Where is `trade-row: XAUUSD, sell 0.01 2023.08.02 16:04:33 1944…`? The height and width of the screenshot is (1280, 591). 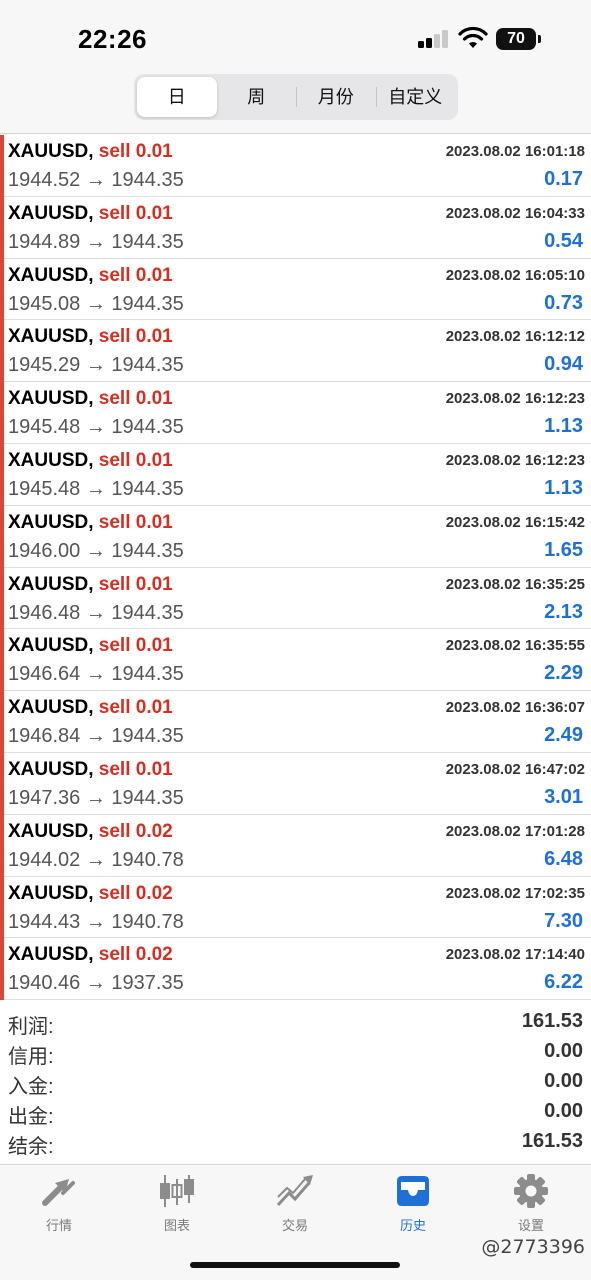 trade-row: XAUUSD, sell 0.01 2023.08.02 16:04:33 1944… is located at coordinates (295, 227).